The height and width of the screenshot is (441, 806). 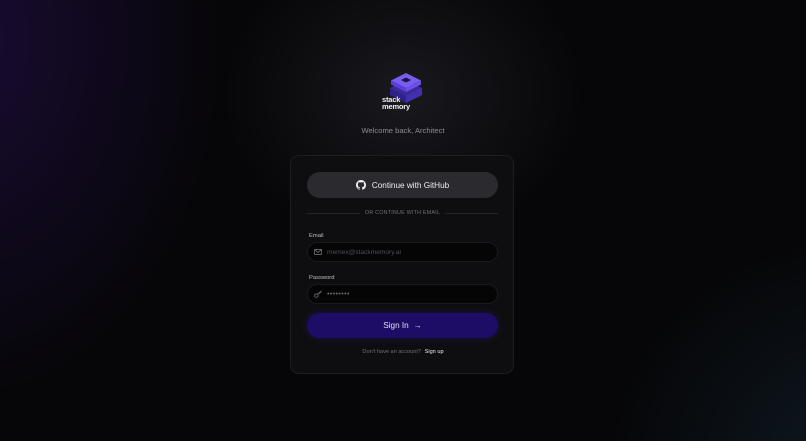 I want to click on signup-prompt: Don't have an account? Sign up, so click(x=403, y=352).